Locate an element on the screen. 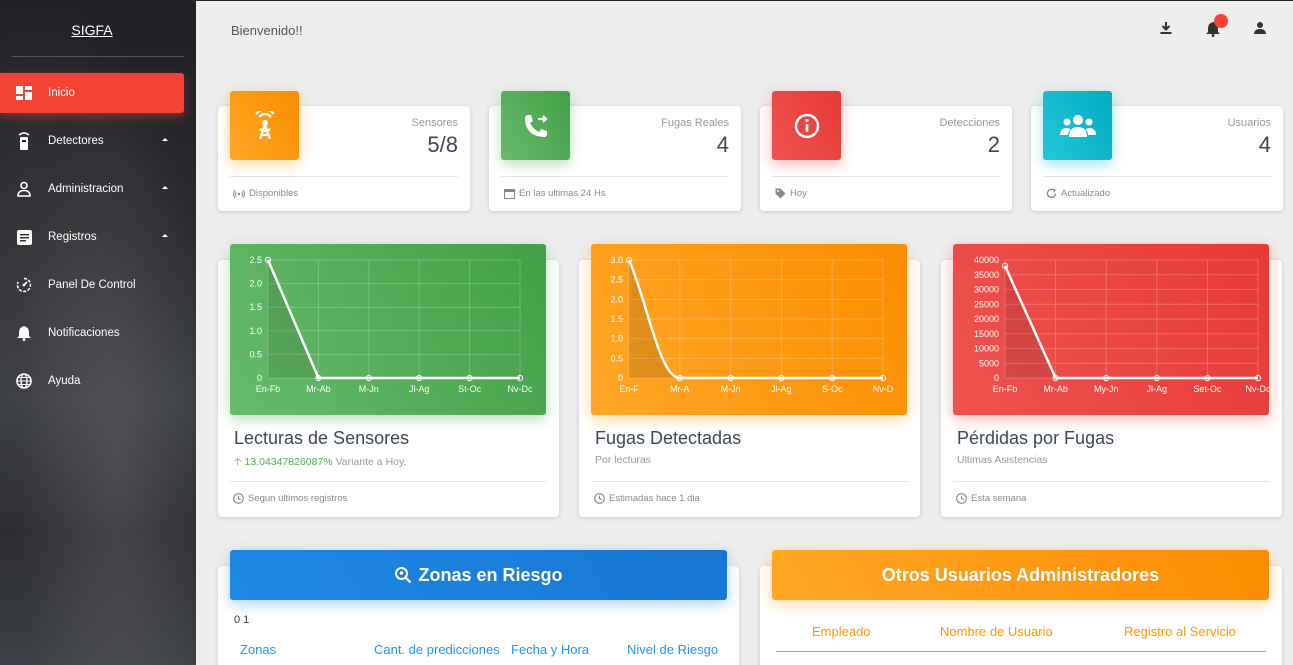 The width and height of the screenshot is (1293, 665). info-icon is located at coordinates (806, 125).